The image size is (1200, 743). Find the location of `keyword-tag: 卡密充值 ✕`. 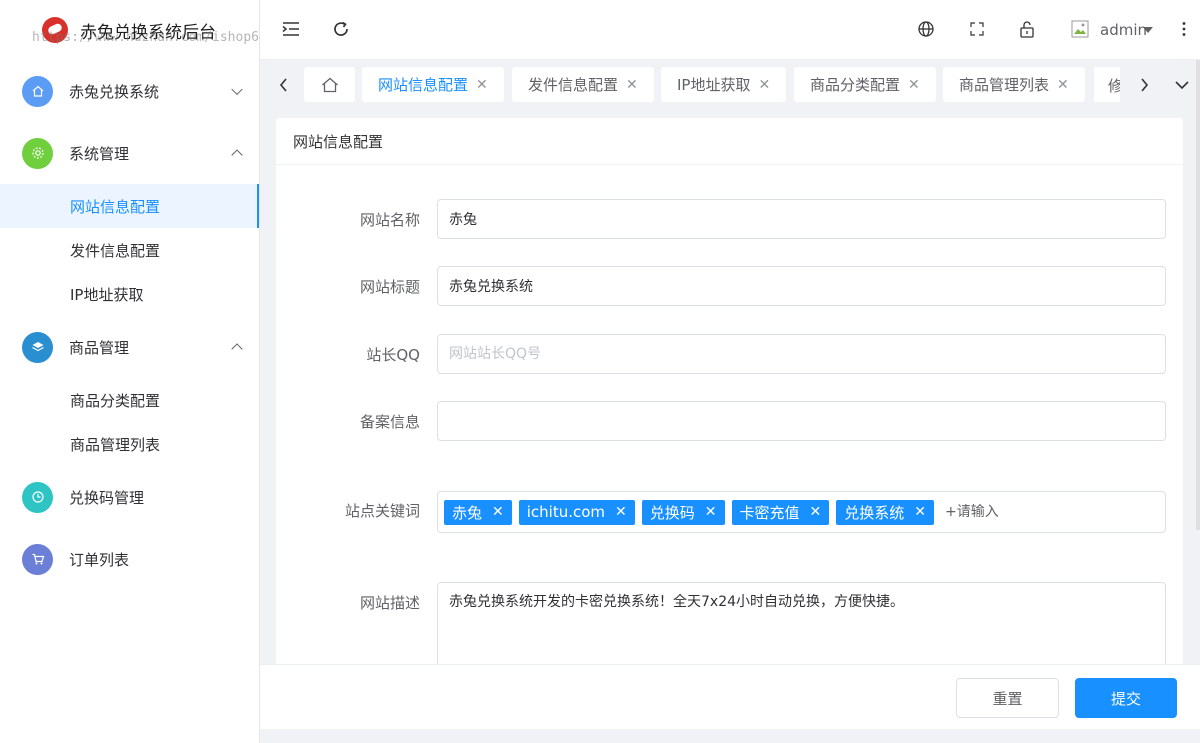

keyword-tag: 卡密充值 ✕ is located at coordinates (780, 512).